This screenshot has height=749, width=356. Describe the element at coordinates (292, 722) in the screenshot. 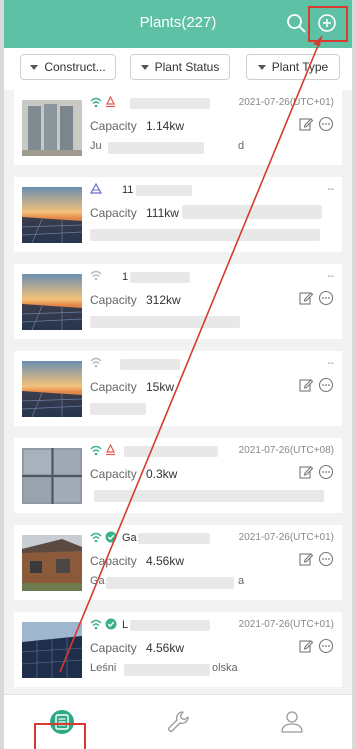

I see `user-icon` at that location.